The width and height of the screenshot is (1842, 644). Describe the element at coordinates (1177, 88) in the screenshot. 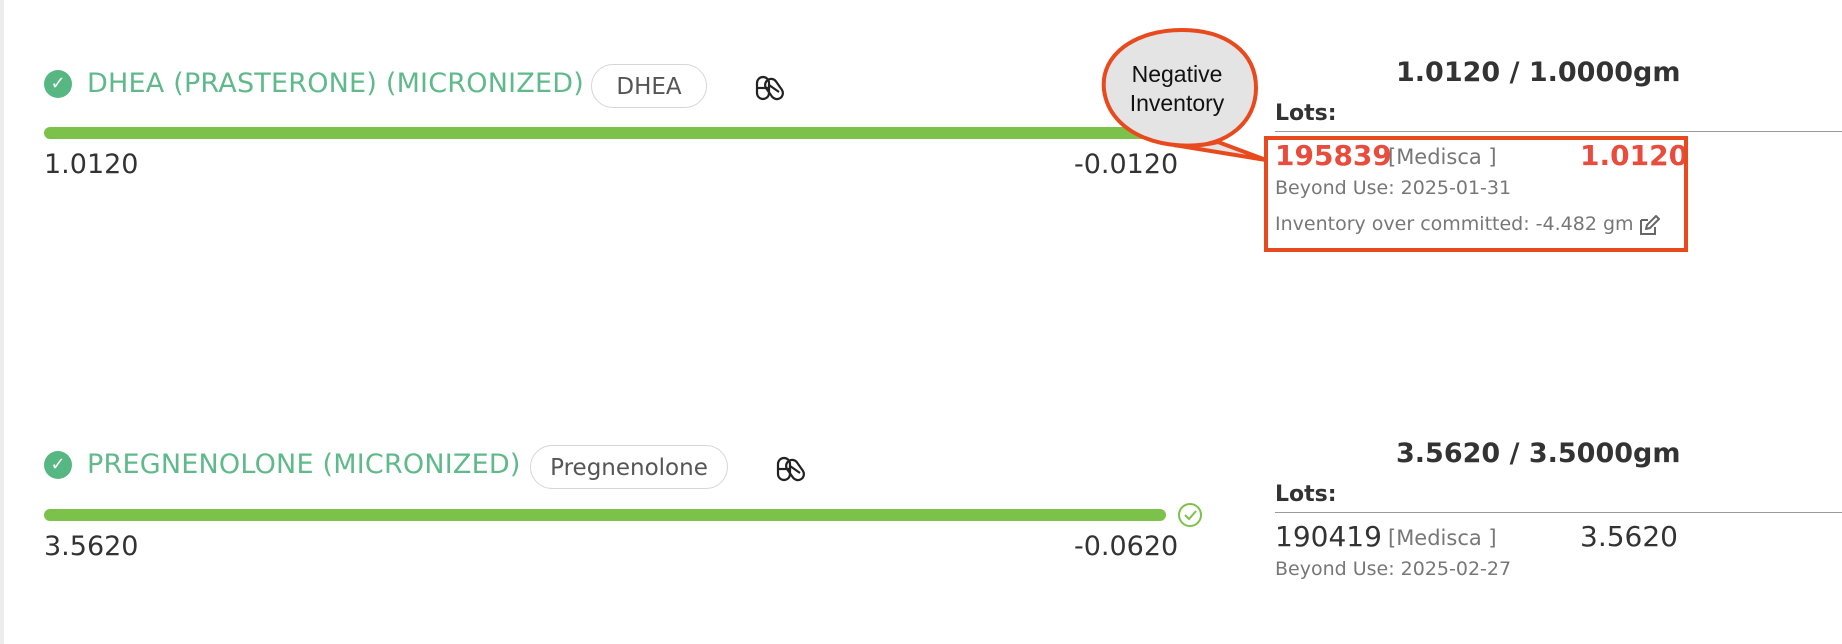

I see `callout-text: Negative Inventory` at that location.